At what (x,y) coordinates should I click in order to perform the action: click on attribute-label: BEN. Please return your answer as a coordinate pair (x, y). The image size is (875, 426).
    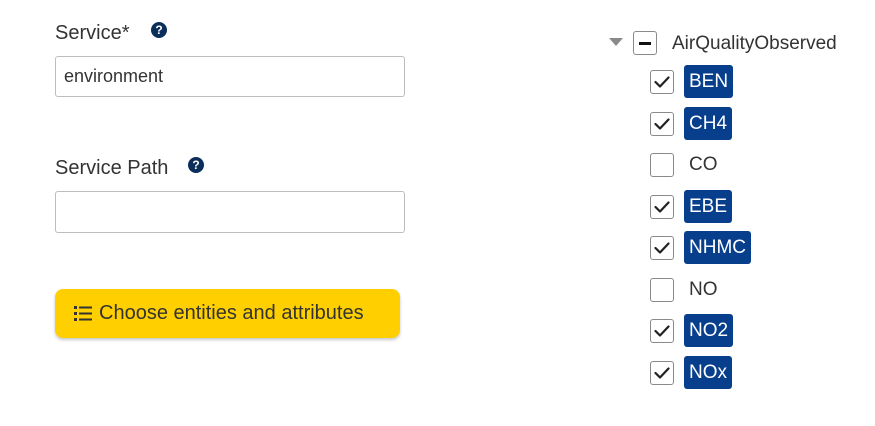
    Looking at the image, I should click on (709, 81).